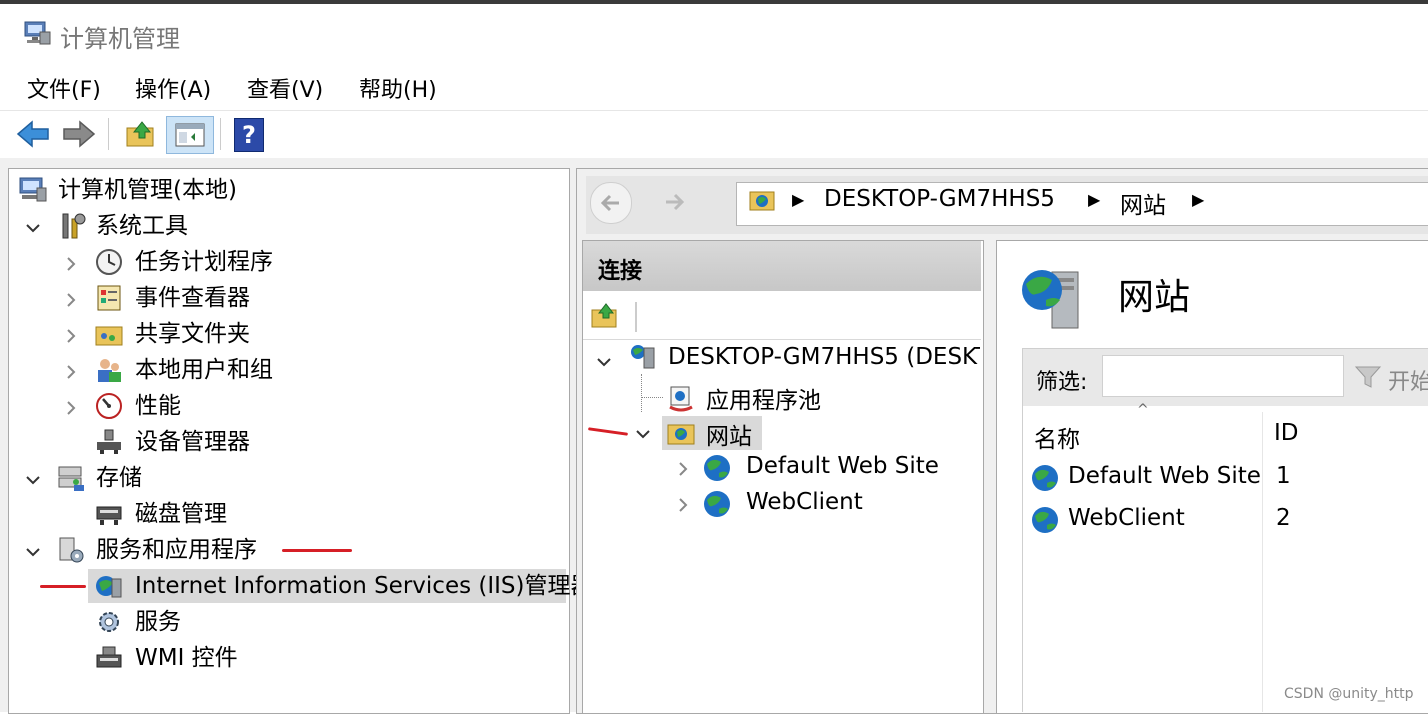 The width and height of the screenshot is (1428, 714). I want to click on storage-icon, so click(71, 478).